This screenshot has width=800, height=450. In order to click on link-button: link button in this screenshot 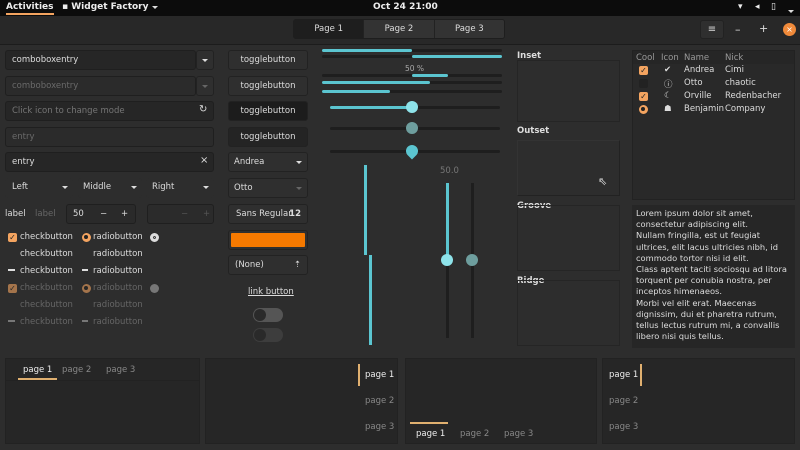, I will do `click(271, 292)`.